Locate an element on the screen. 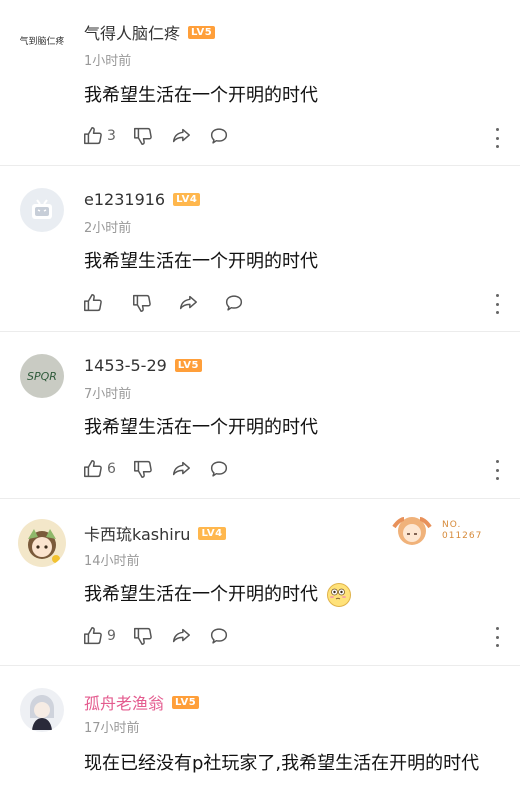 The image size is (520, 806). avatar-text: 气到脑仁疼 is located at coordinates (42, 41).